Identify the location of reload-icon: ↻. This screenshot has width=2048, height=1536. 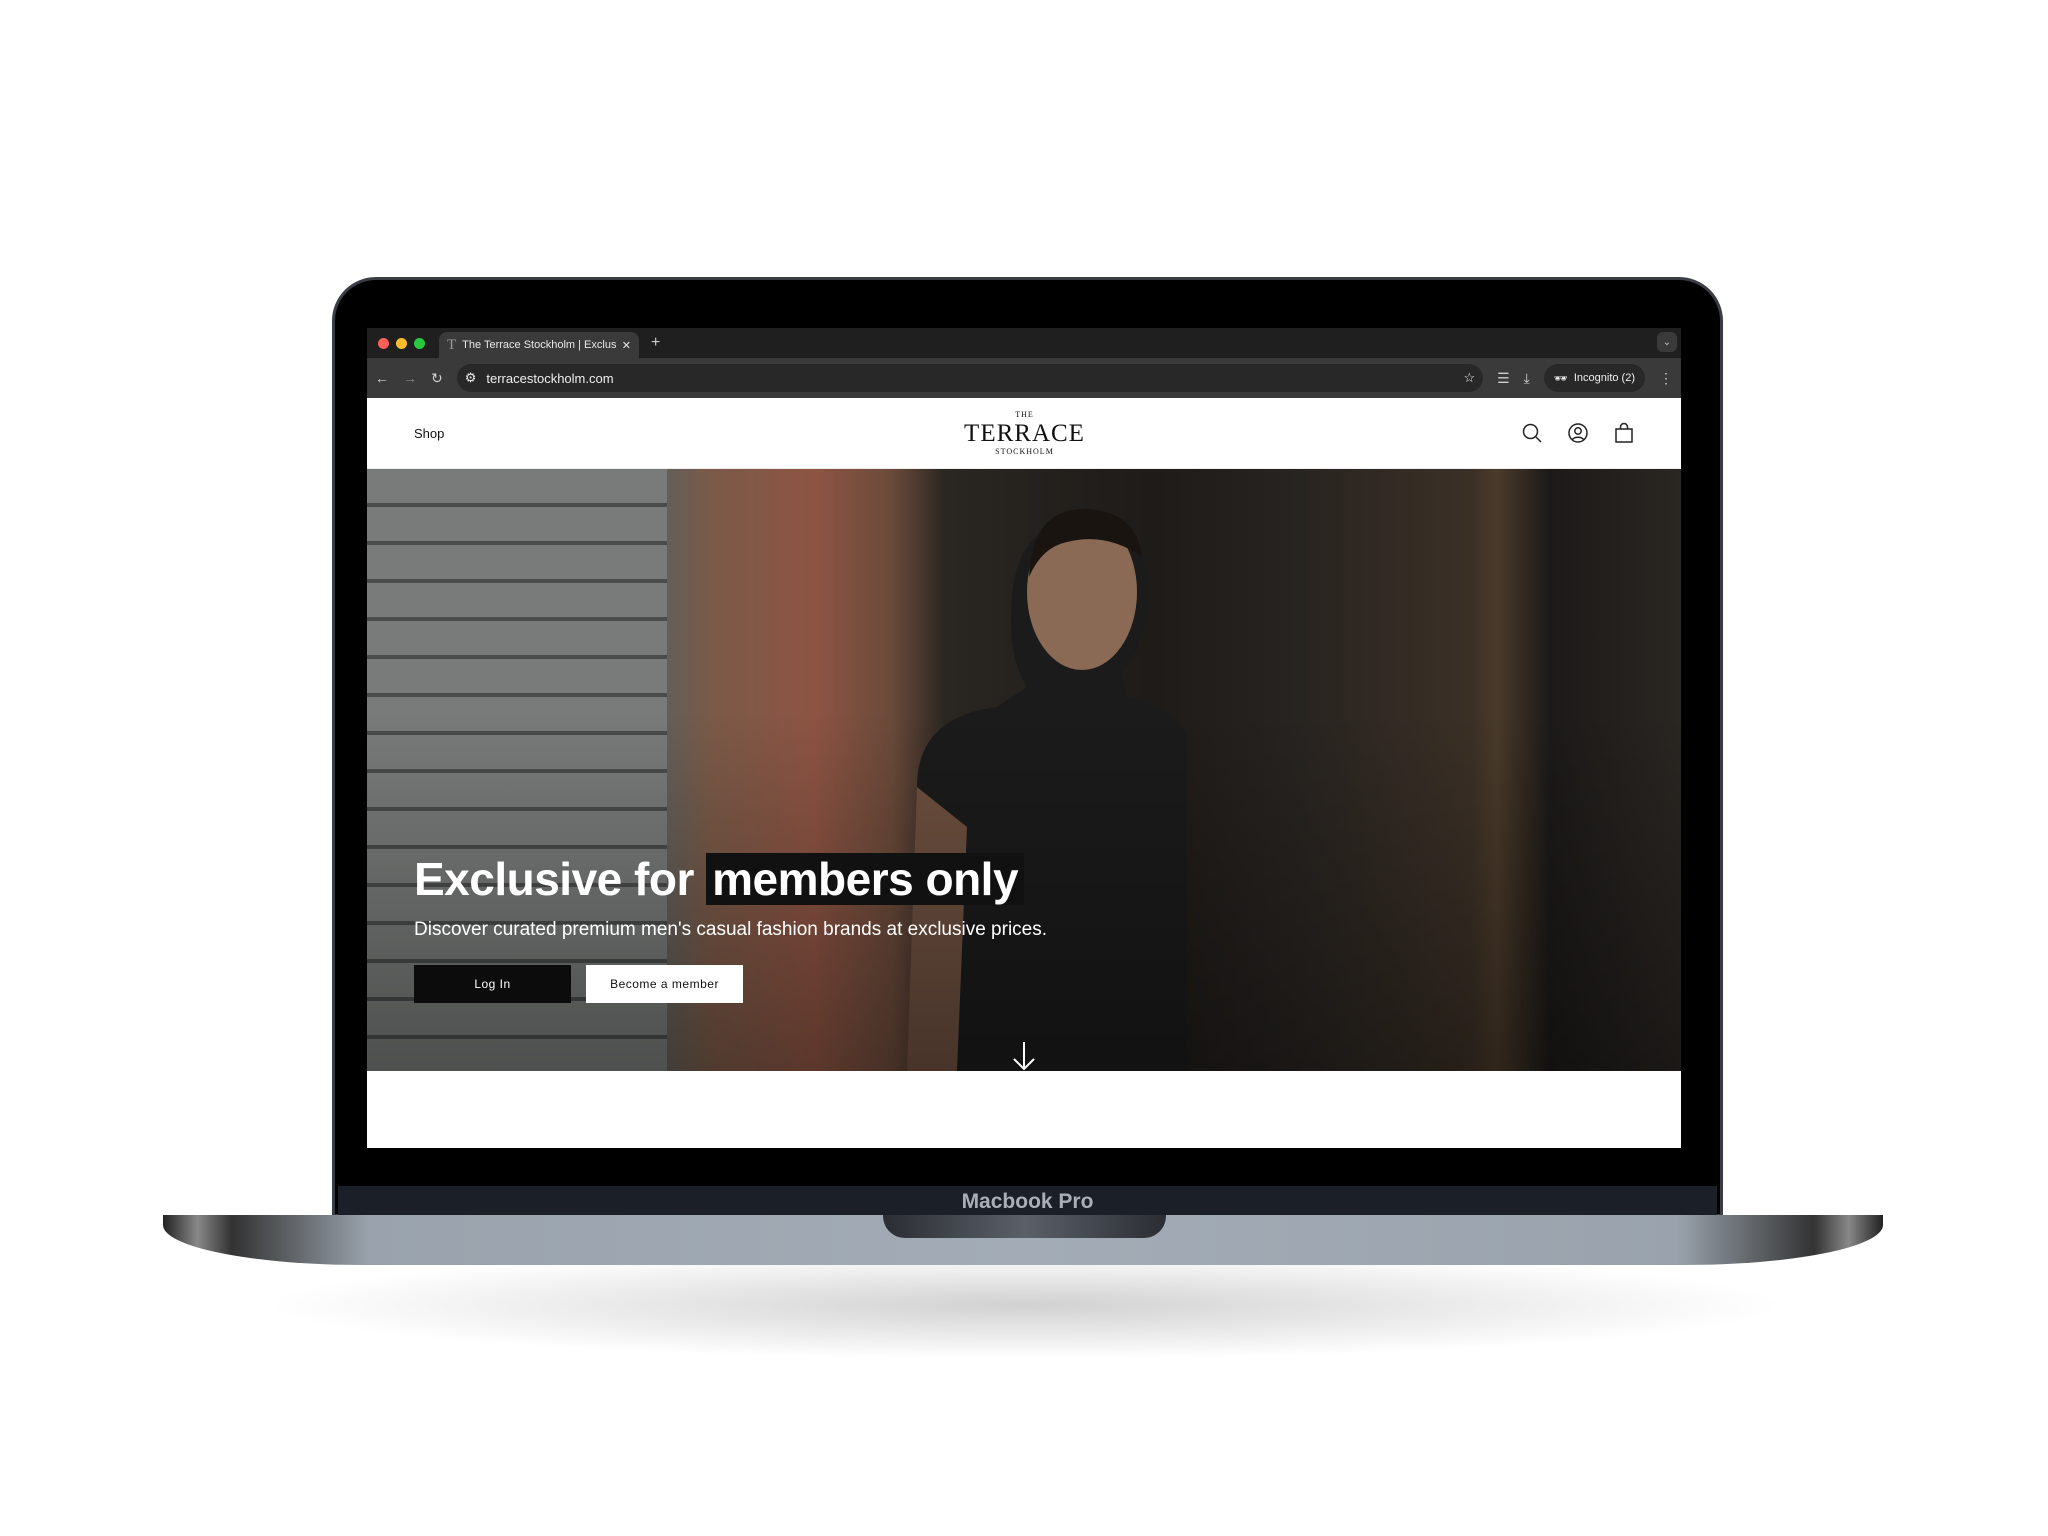
(437, 378).